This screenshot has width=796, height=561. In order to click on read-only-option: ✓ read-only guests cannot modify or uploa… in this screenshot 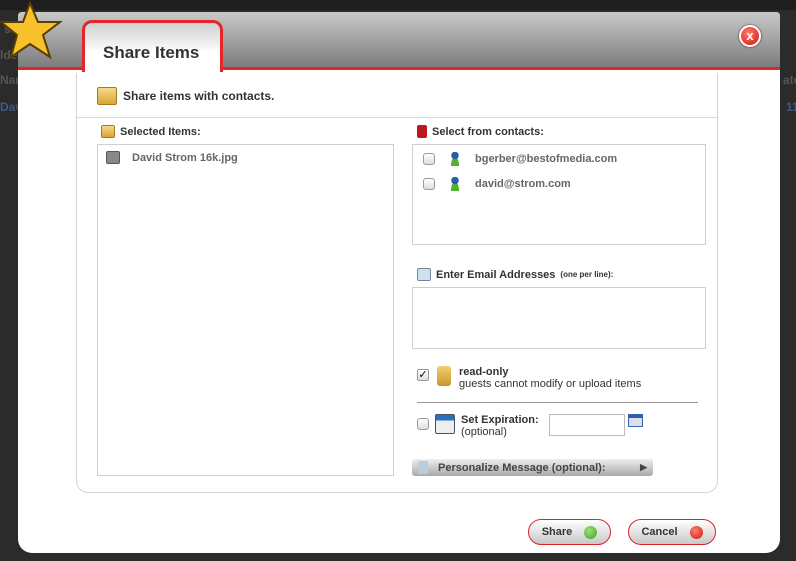, I will do `click(529, 378)`.